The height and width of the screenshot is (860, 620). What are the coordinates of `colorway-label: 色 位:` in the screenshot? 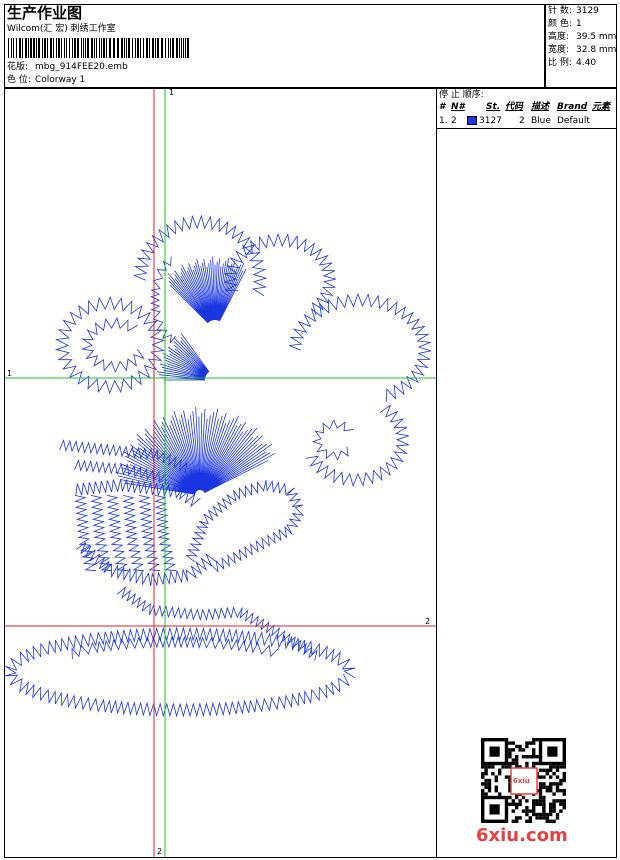 It's located at (19, 80).